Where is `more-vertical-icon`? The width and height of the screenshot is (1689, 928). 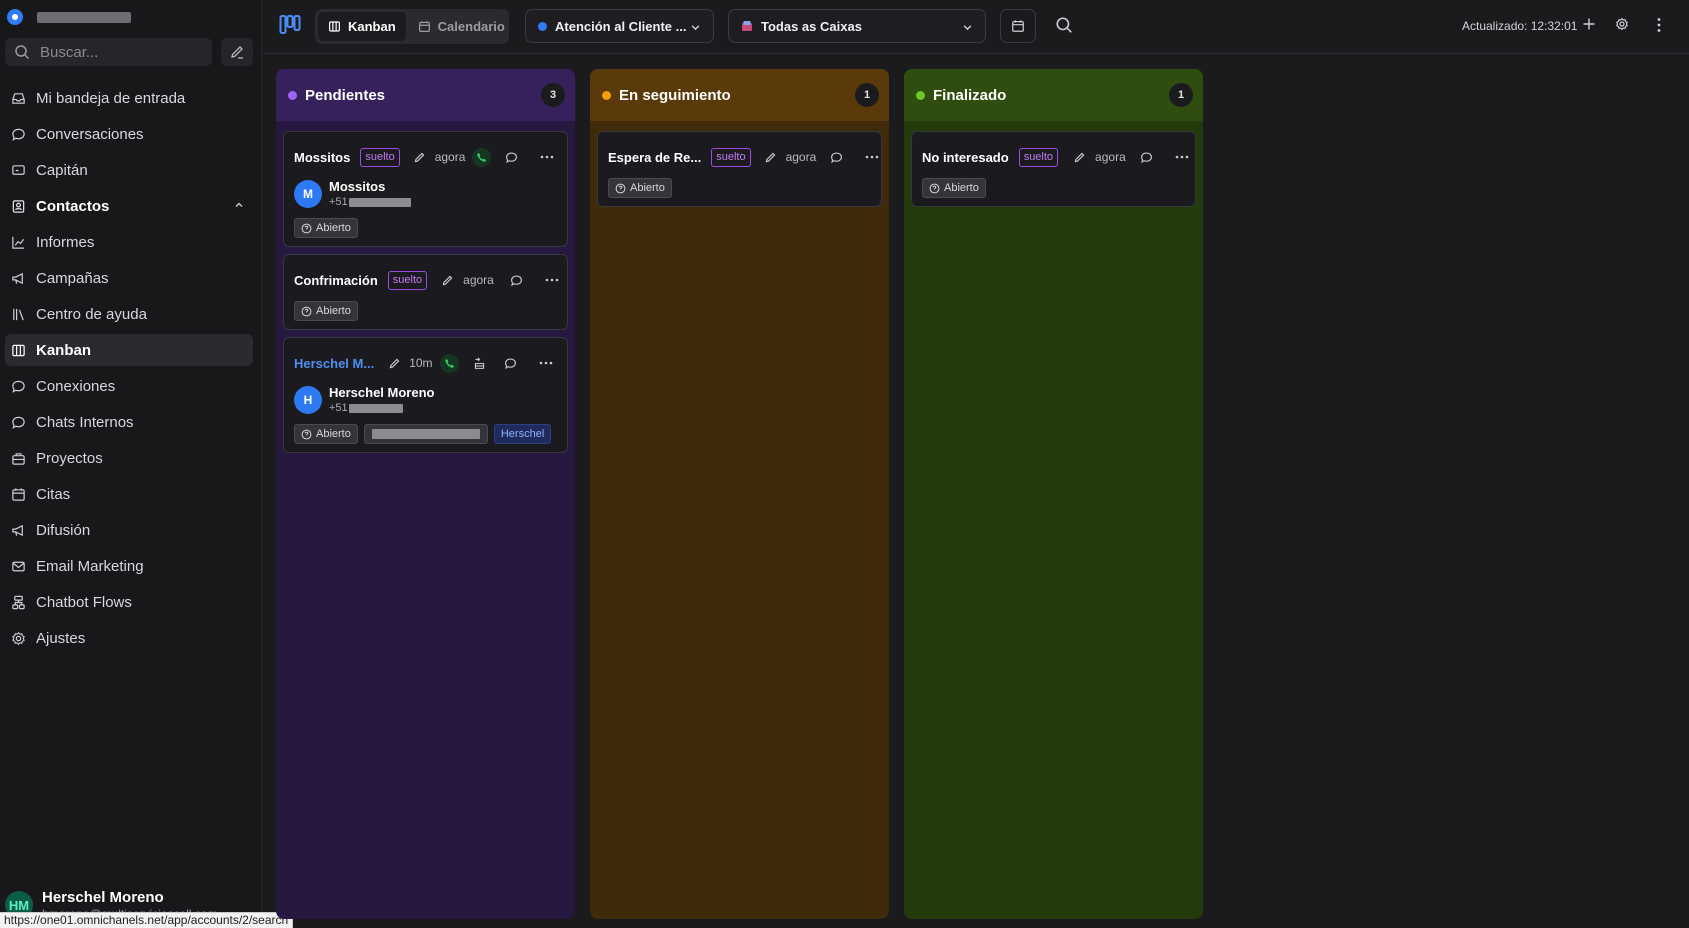
more-vertical-icon is located at coordinates (1659, 25).